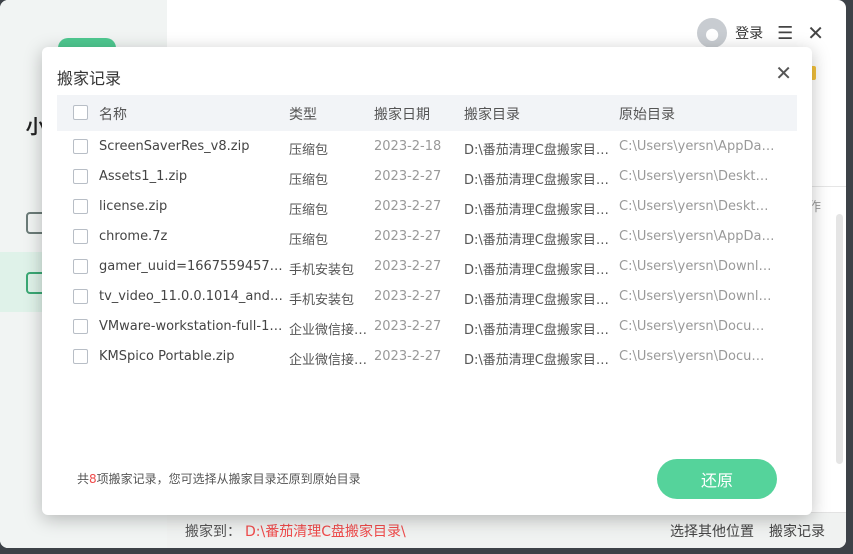 The image size is (853, 554). Describe the element at coordinates (492, 114) in the screenshot. I see `column-header-dir: 搬家目录` at that location.